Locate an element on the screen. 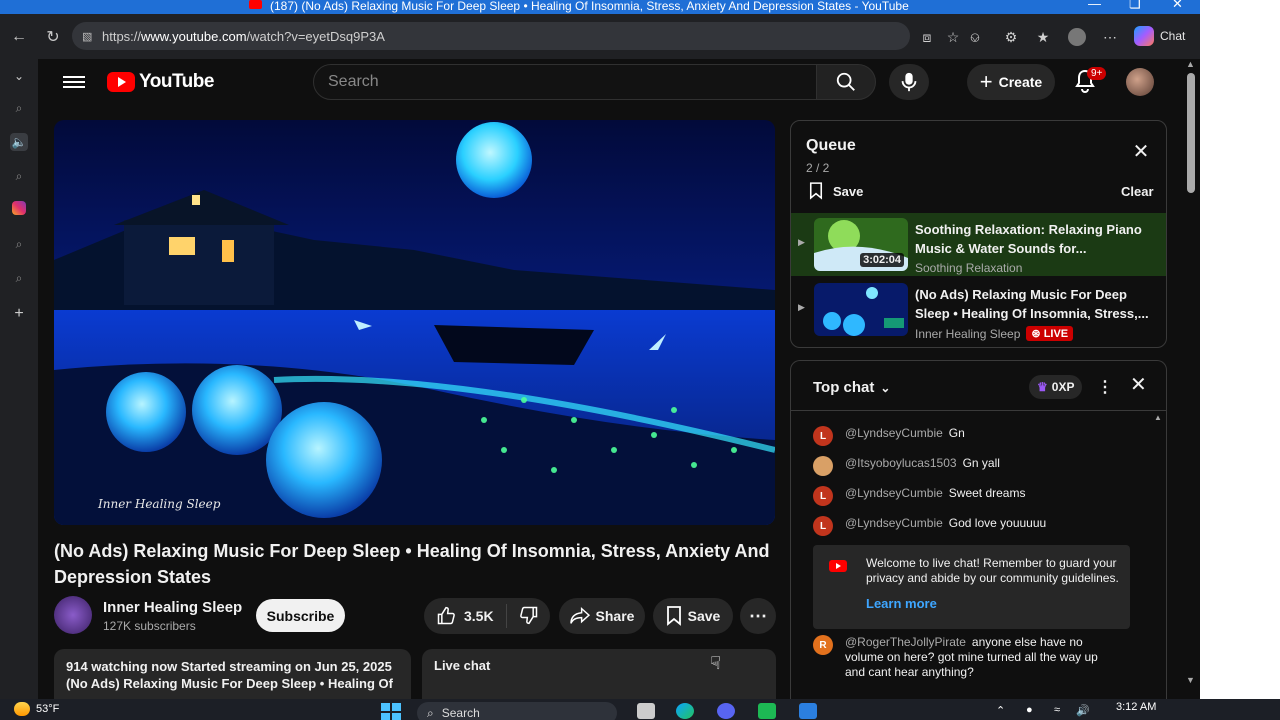  taskbar-search-label: Search is located at coordinates (460, 713).